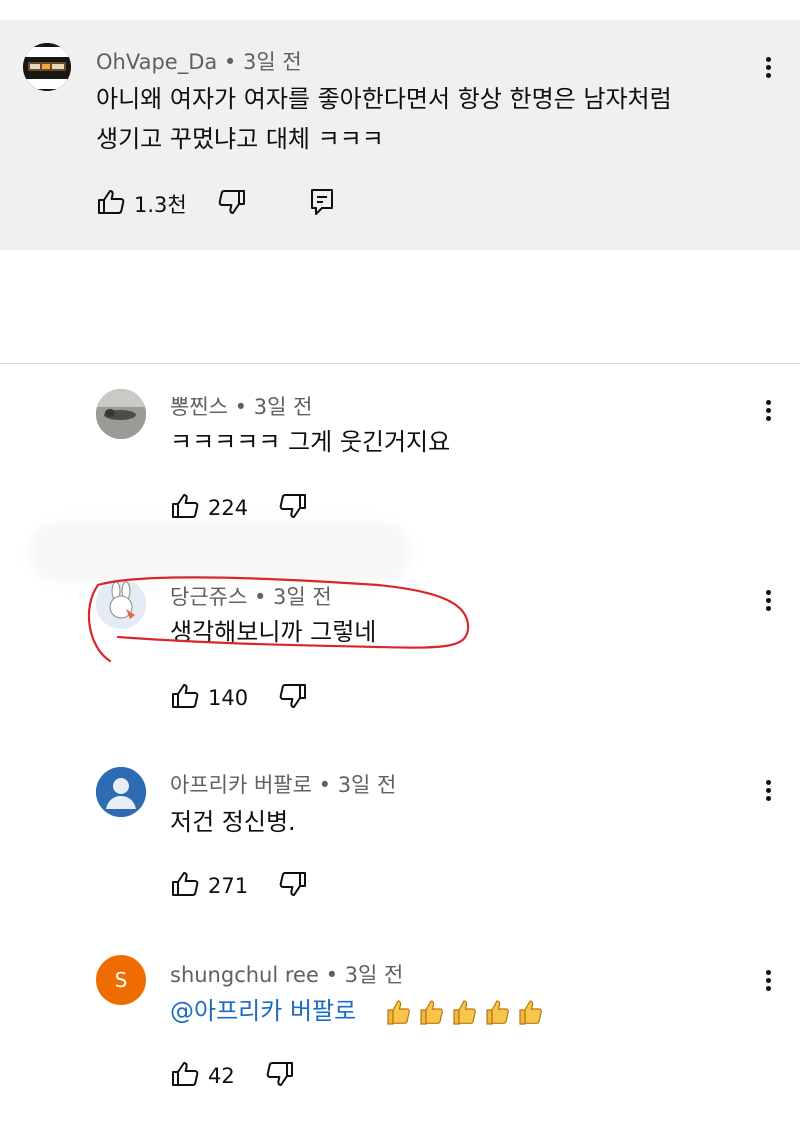 This screenshot has width=800, height=1139. I want to click on author-name: shungchul ree, so click(244, 975).